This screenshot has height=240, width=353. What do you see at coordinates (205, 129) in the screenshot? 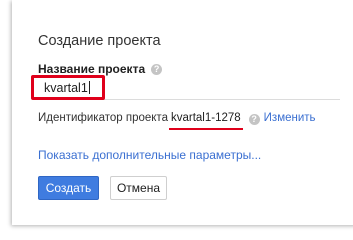
I see `annotation-underline` at bounding box center [205, 129].